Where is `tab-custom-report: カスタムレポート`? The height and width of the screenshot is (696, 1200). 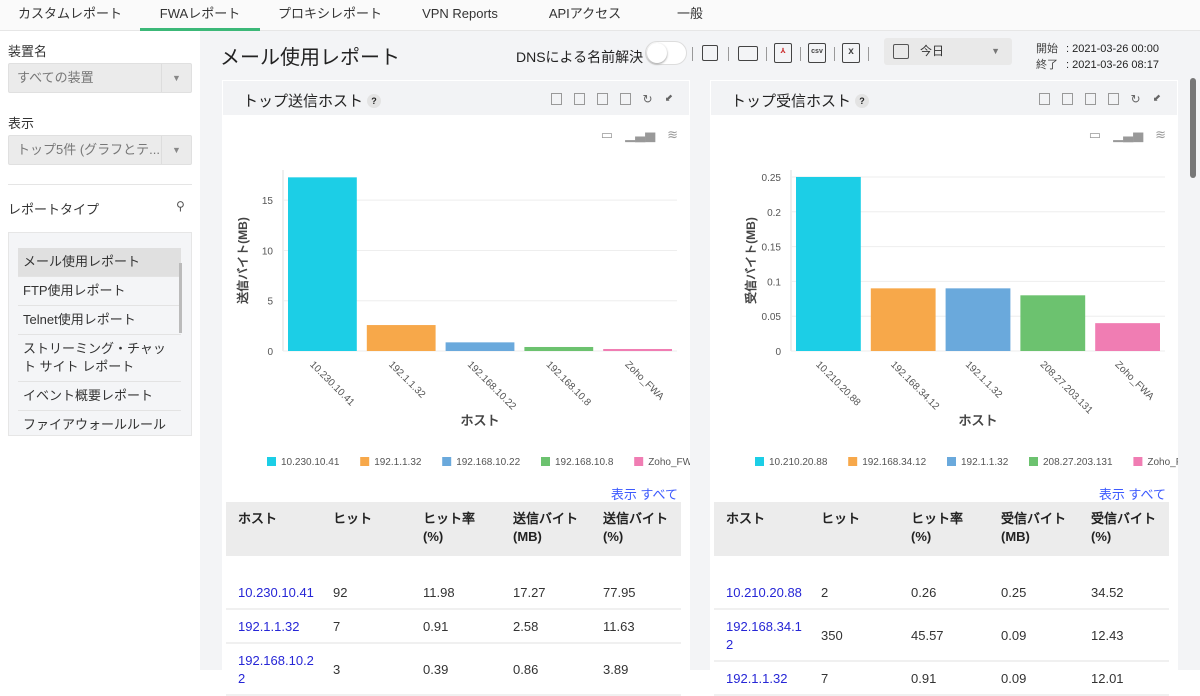 tab-custom-report: カスタムレポート is located at coordinates (70, 15).